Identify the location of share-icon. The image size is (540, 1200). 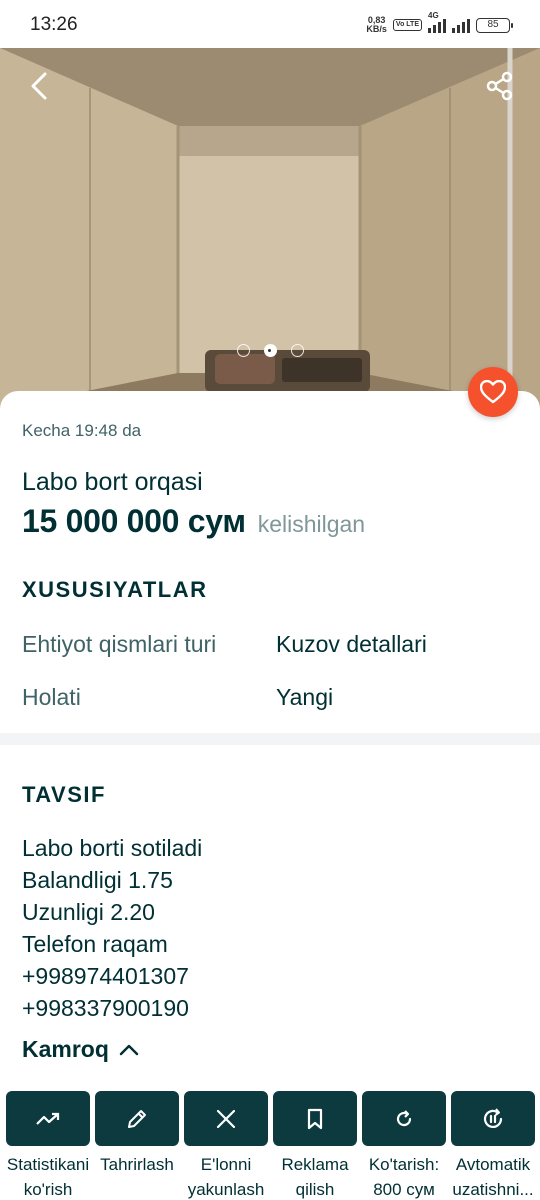
(499, 86).